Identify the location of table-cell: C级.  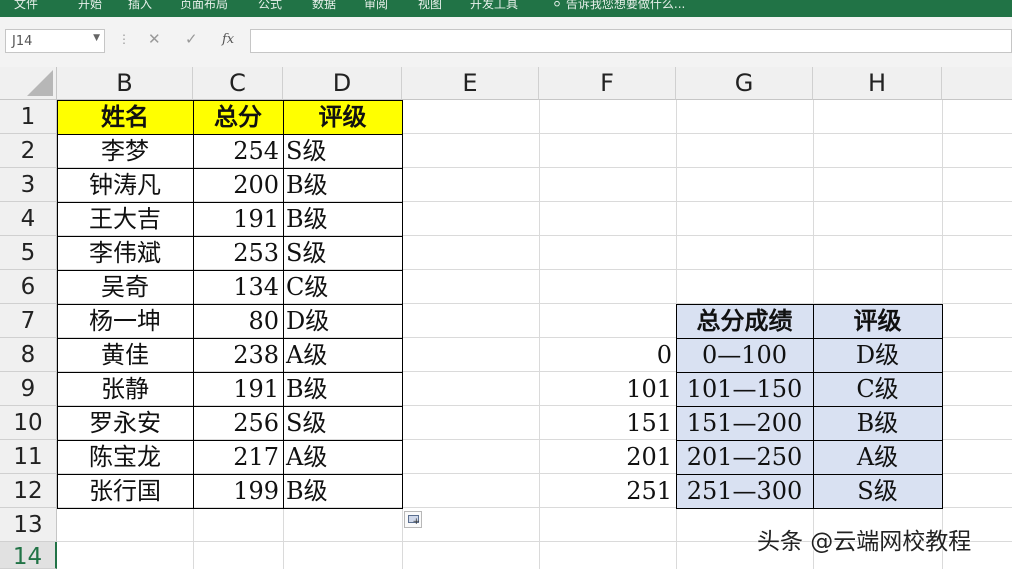
(342, 287).